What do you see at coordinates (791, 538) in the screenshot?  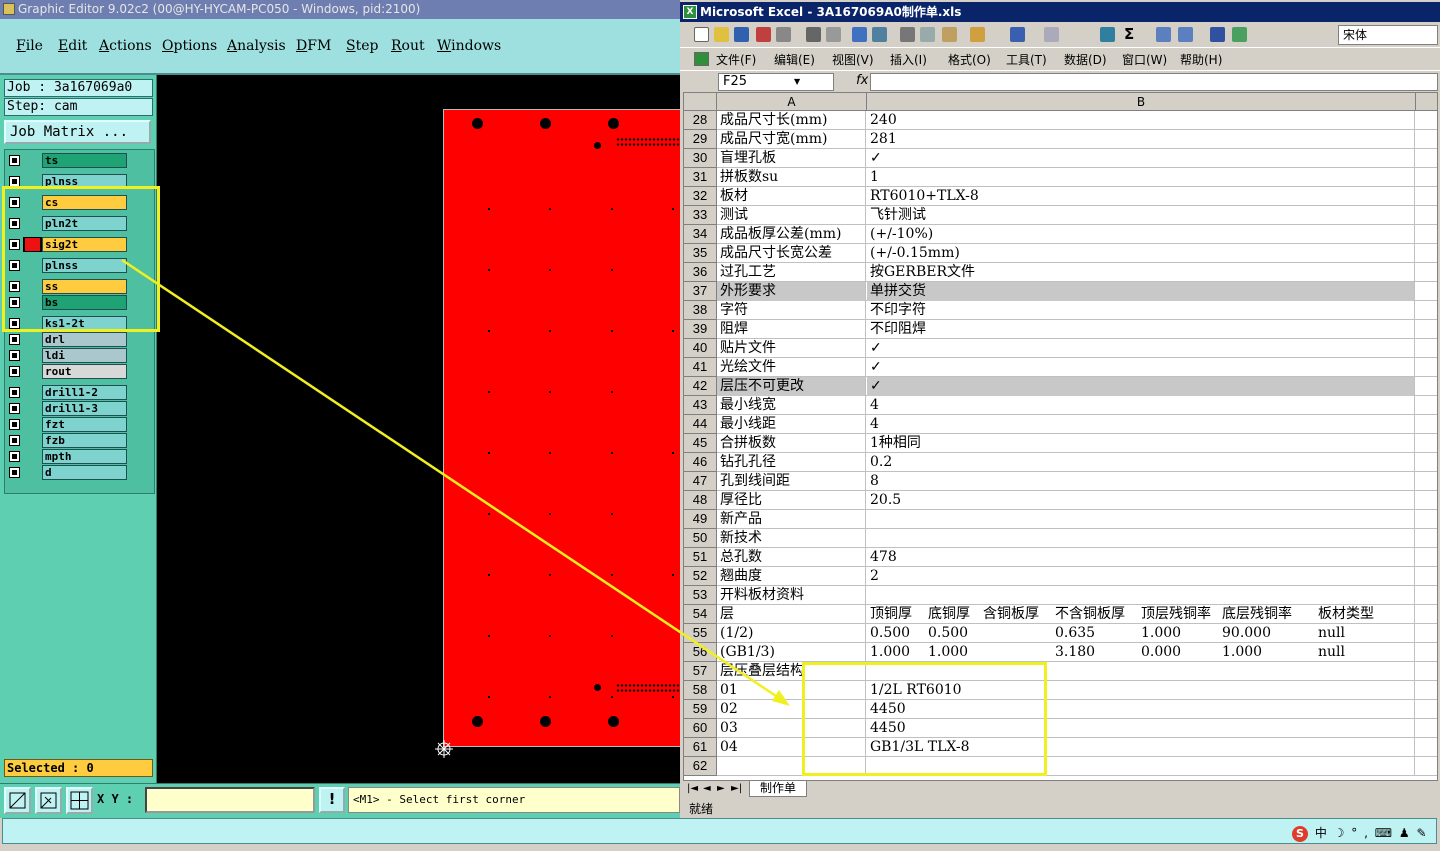 I see `cell-a: 新技术` at bounding box center [791, 538].